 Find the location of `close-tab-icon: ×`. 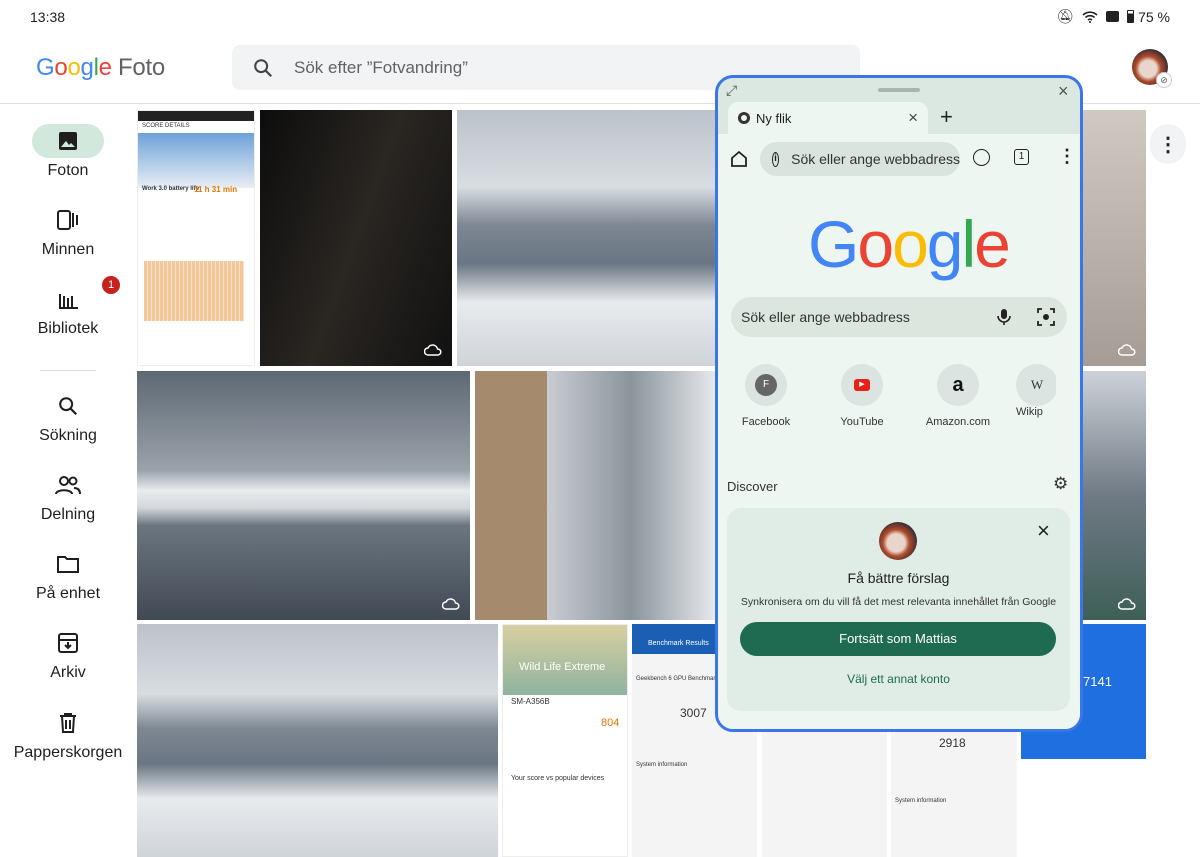

close-tab-icon: × is located at coordinates (913, 118).